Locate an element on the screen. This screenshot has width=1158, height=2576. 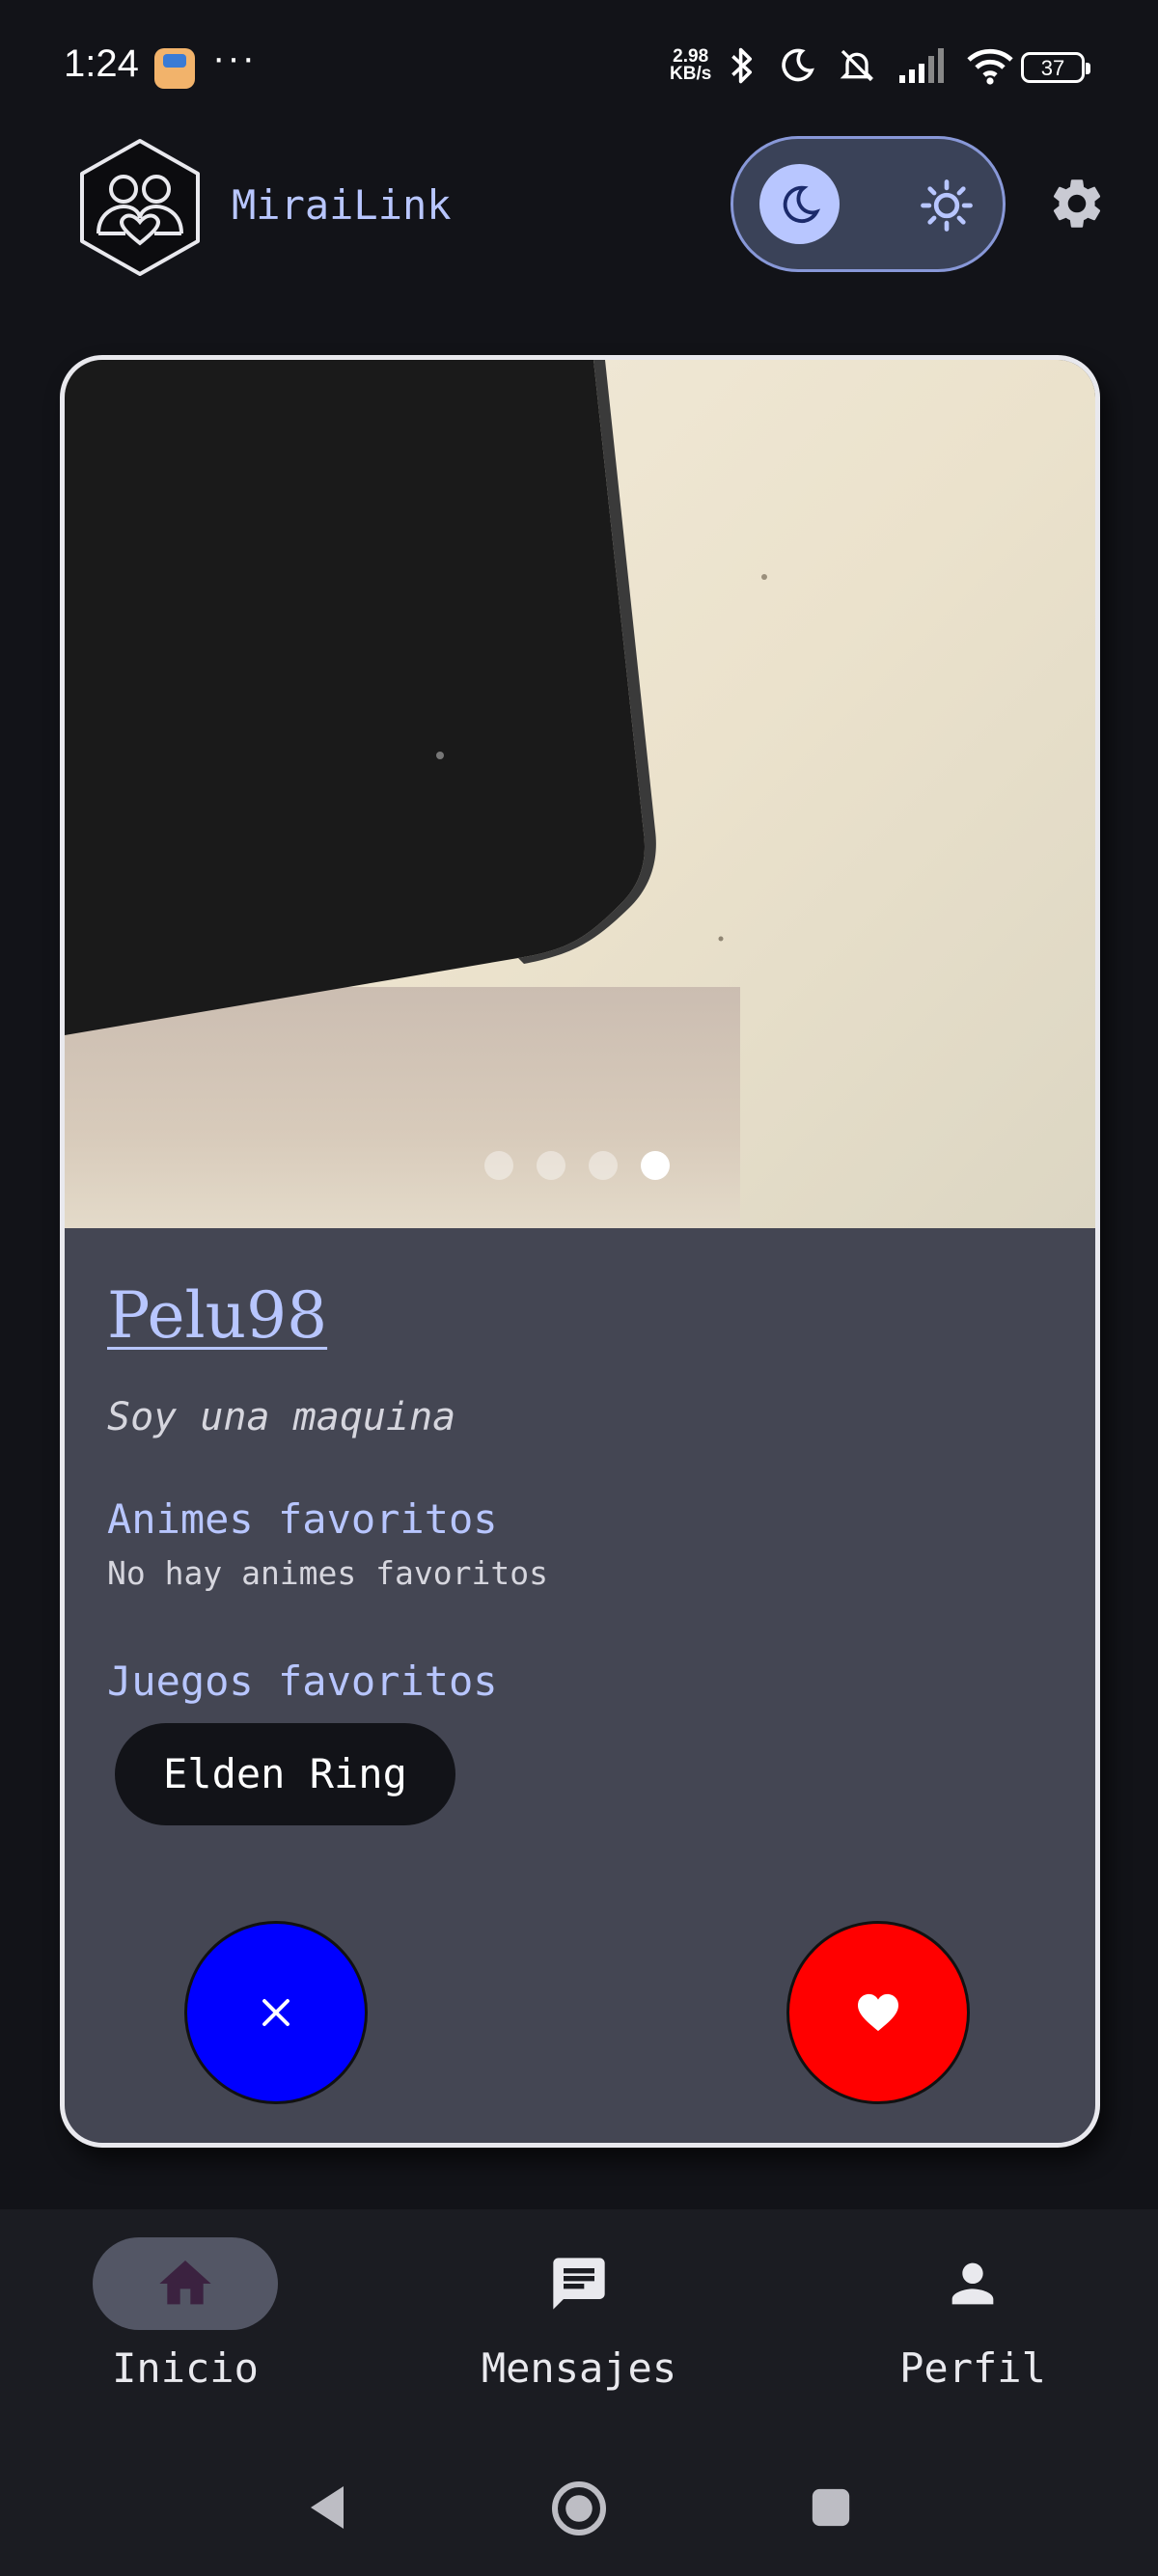
notification-app-icon is located at coordinates (174, 68).